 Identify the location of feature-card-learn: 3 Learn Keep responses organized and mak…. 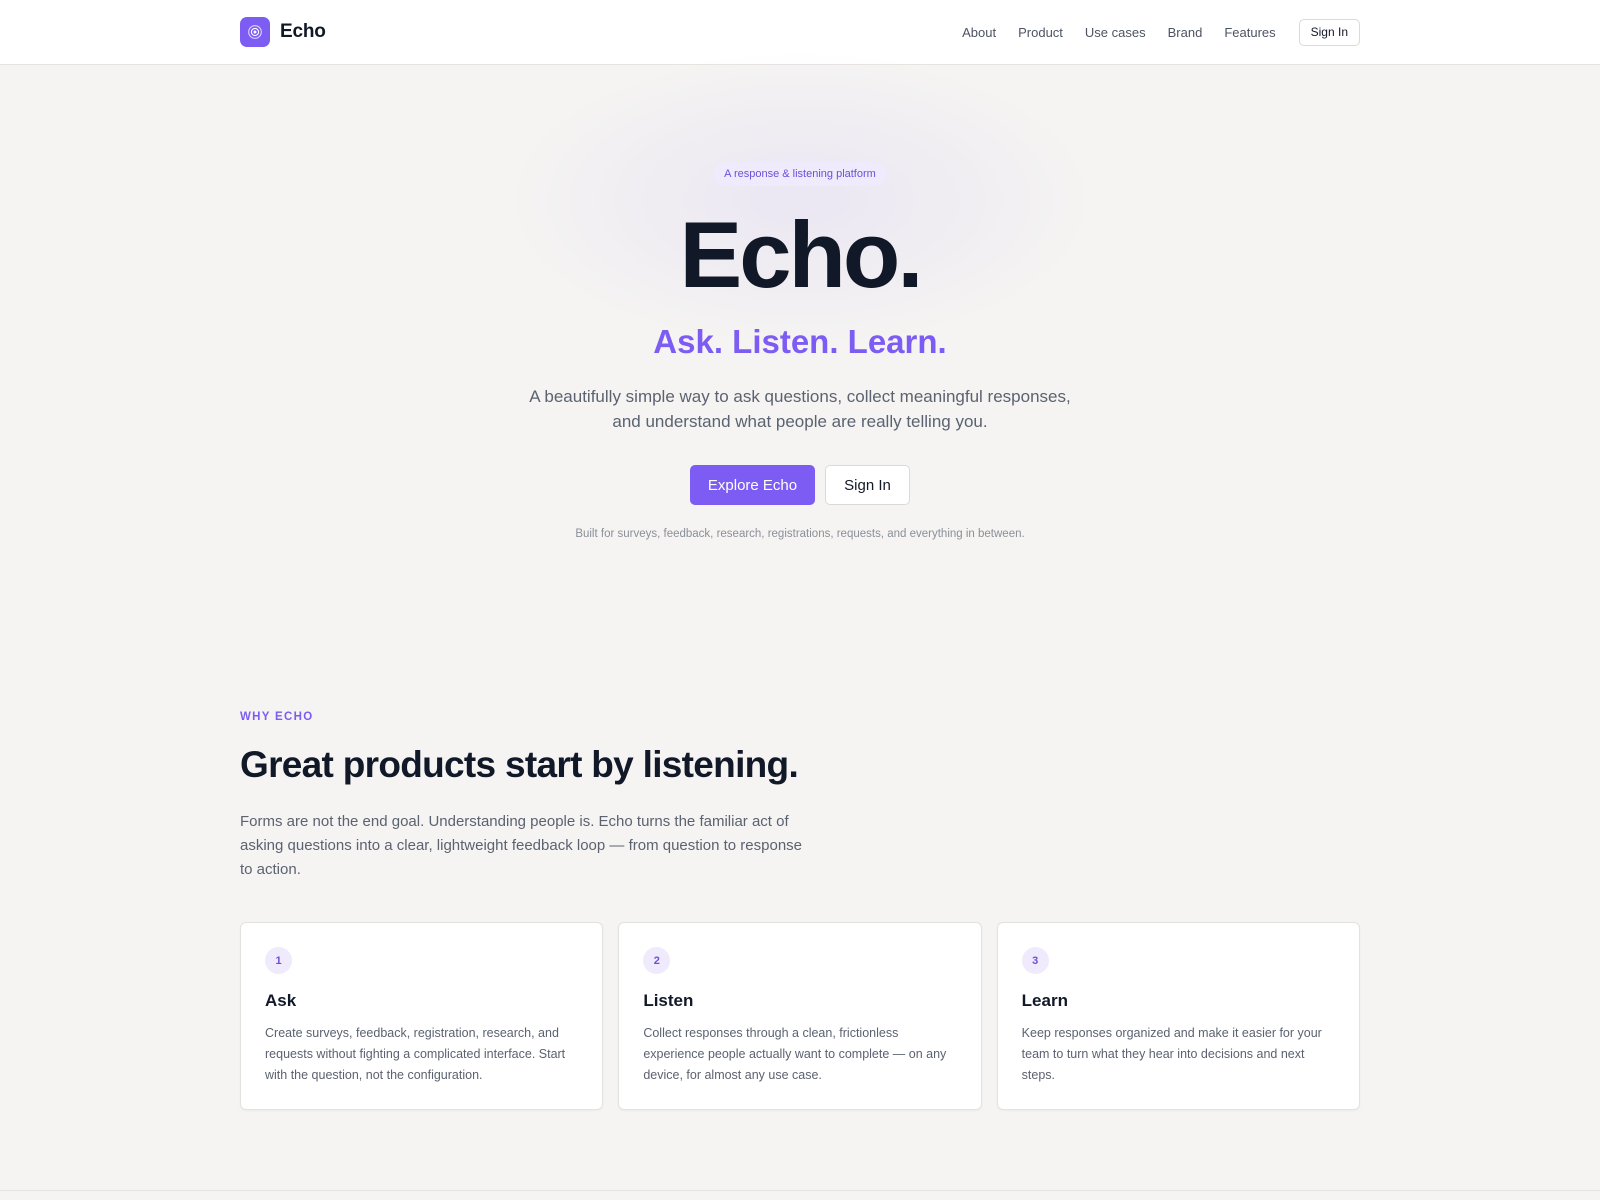
(1178, 1016).